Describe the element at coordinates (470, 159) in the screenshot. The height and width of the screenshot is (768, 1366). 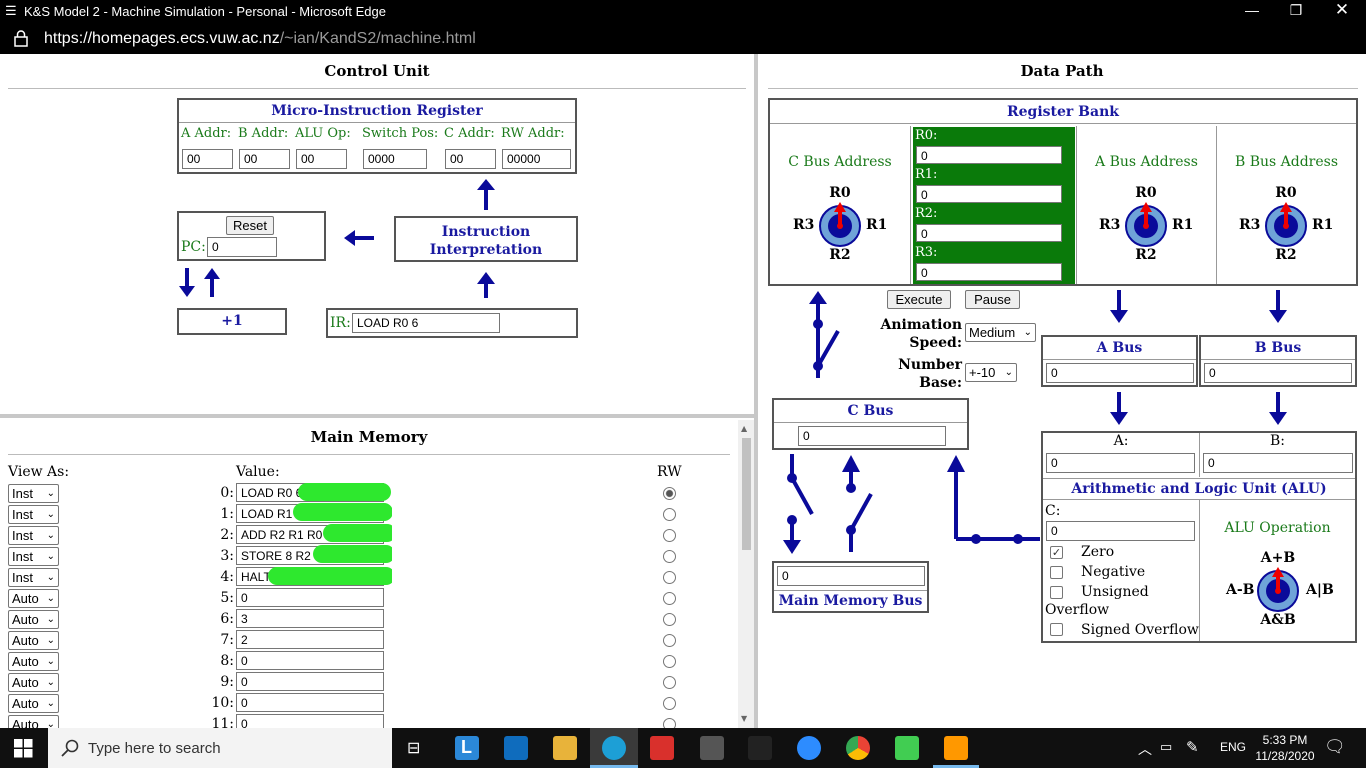
I see `mir-c-addr-field: 00` at that location.